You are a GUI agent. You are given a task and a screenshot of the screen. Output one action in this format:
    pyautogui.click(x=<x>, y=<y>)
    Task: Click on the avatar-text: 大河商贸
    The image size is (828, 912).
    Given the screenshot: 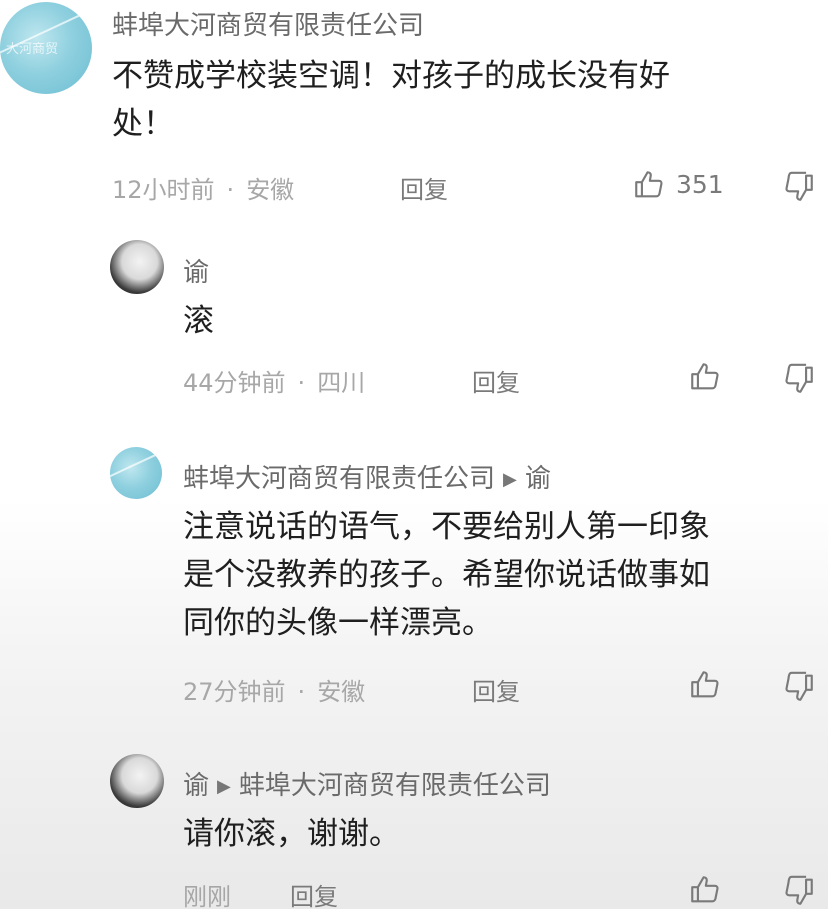 What is the action you would take?
    pyautogui.click(x=32, y=49)
    